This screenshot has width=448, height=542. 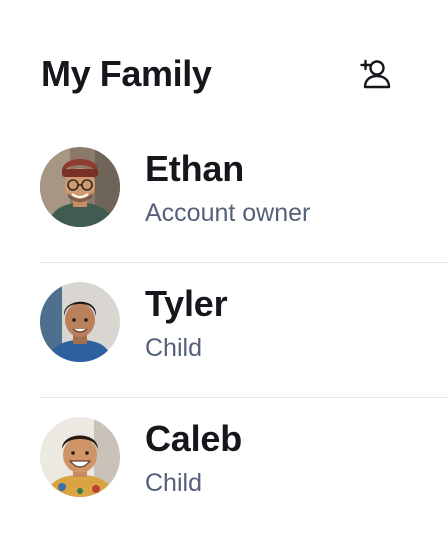 I want to click on avatar-ethan, so click(x=80, y=187).